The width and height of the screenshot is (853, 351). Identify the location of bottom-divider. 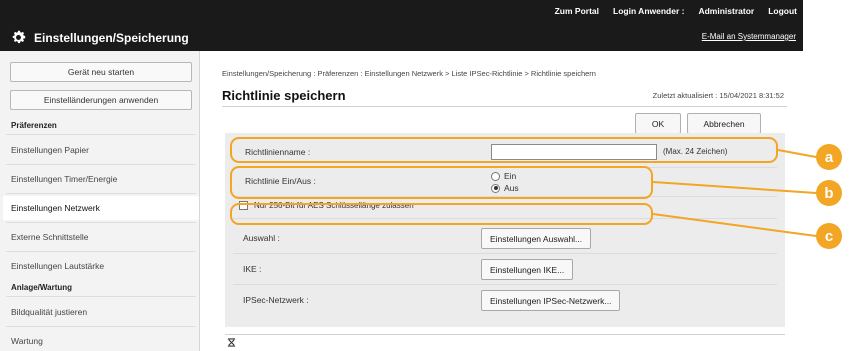
(505, 334).